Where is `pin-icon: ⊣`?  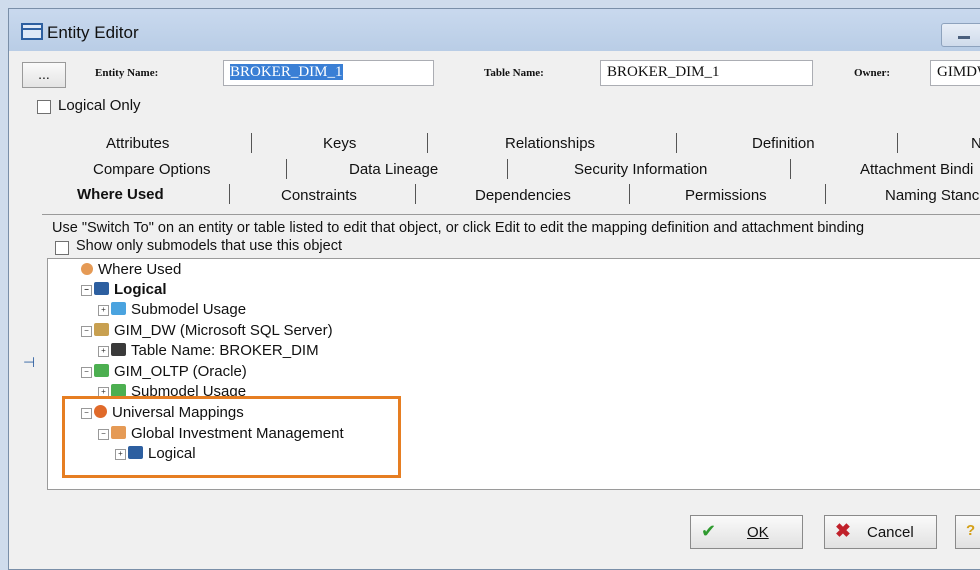
pin-icon: ⊣ is located at coordinates (29, 362).